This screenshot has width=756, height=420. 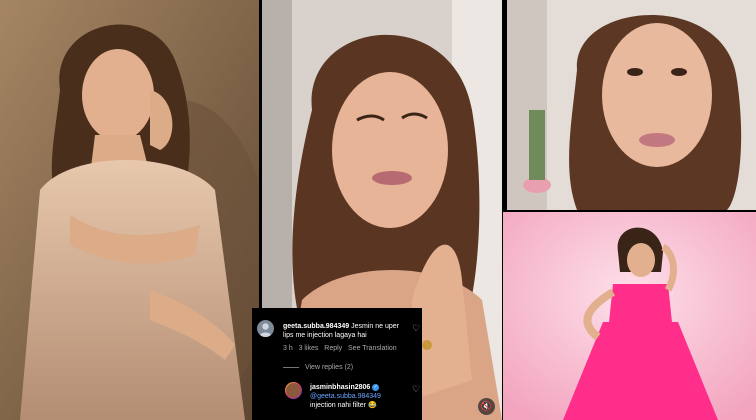 What do you see at coordinates (329, 367) in the screenshot?
I see `view-replies-label: View replies (2)` at bounding box center [329, 367].